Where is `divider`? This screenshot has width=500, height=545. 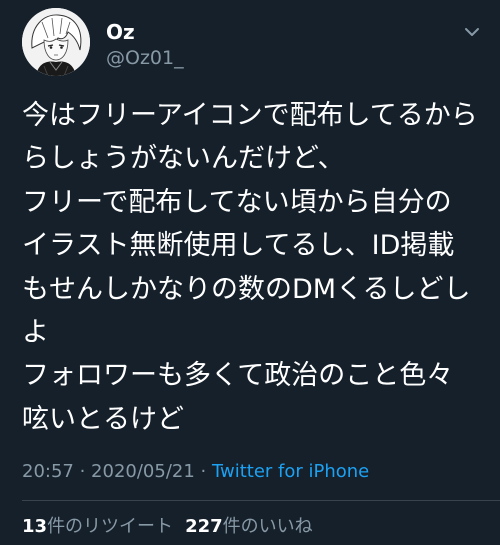
divider is located at coordinates (261, 500).